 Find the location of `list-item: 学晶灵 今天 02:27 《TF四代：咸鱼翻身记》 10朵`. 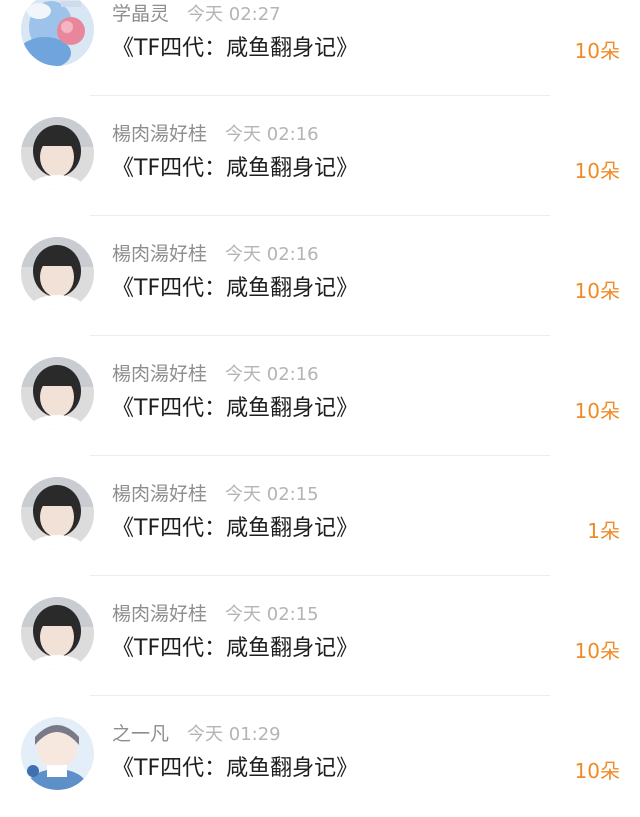

list-item: 学晶灵 今天 02:27 《TF四代：咸鱼翻身记》 10朵 is located at coordinates (320, 48).